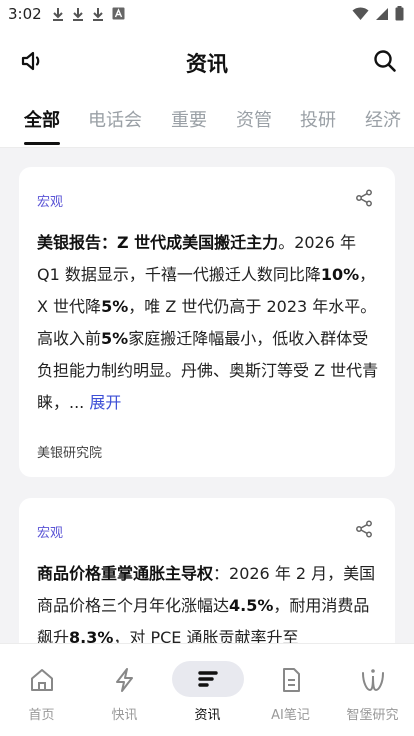 The width and height of the screenshot is (414, 736). Describe the element at coordinates (372, 715) in the screenshot. I see `nav-research-label: 智堡研究` at that location.